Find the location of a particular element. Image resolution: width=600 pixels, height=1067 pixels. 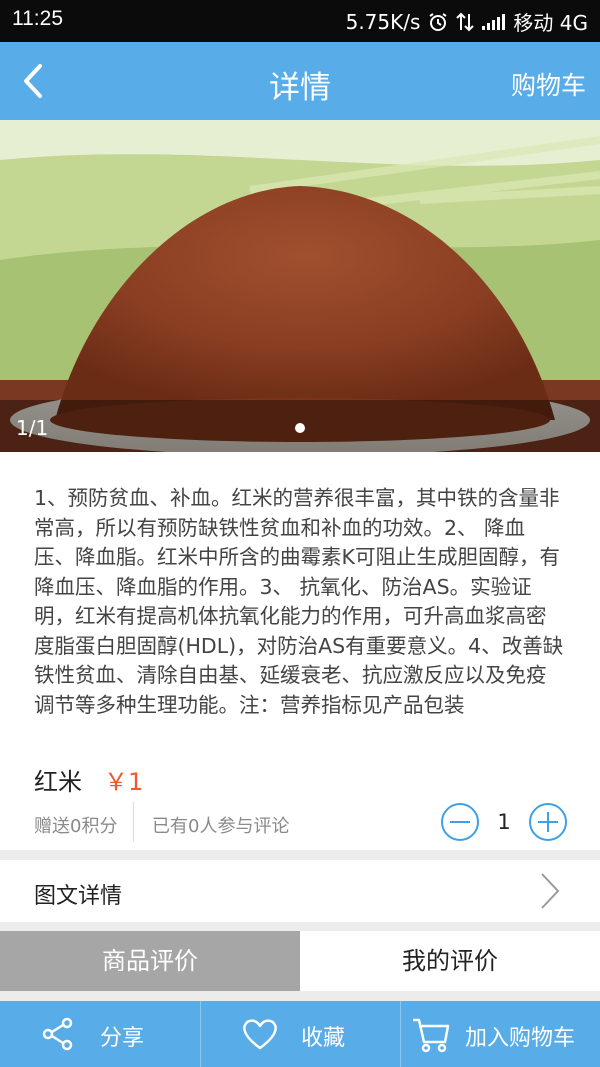

network-speed: 5.75K/s is located at coordinates (383, 21).